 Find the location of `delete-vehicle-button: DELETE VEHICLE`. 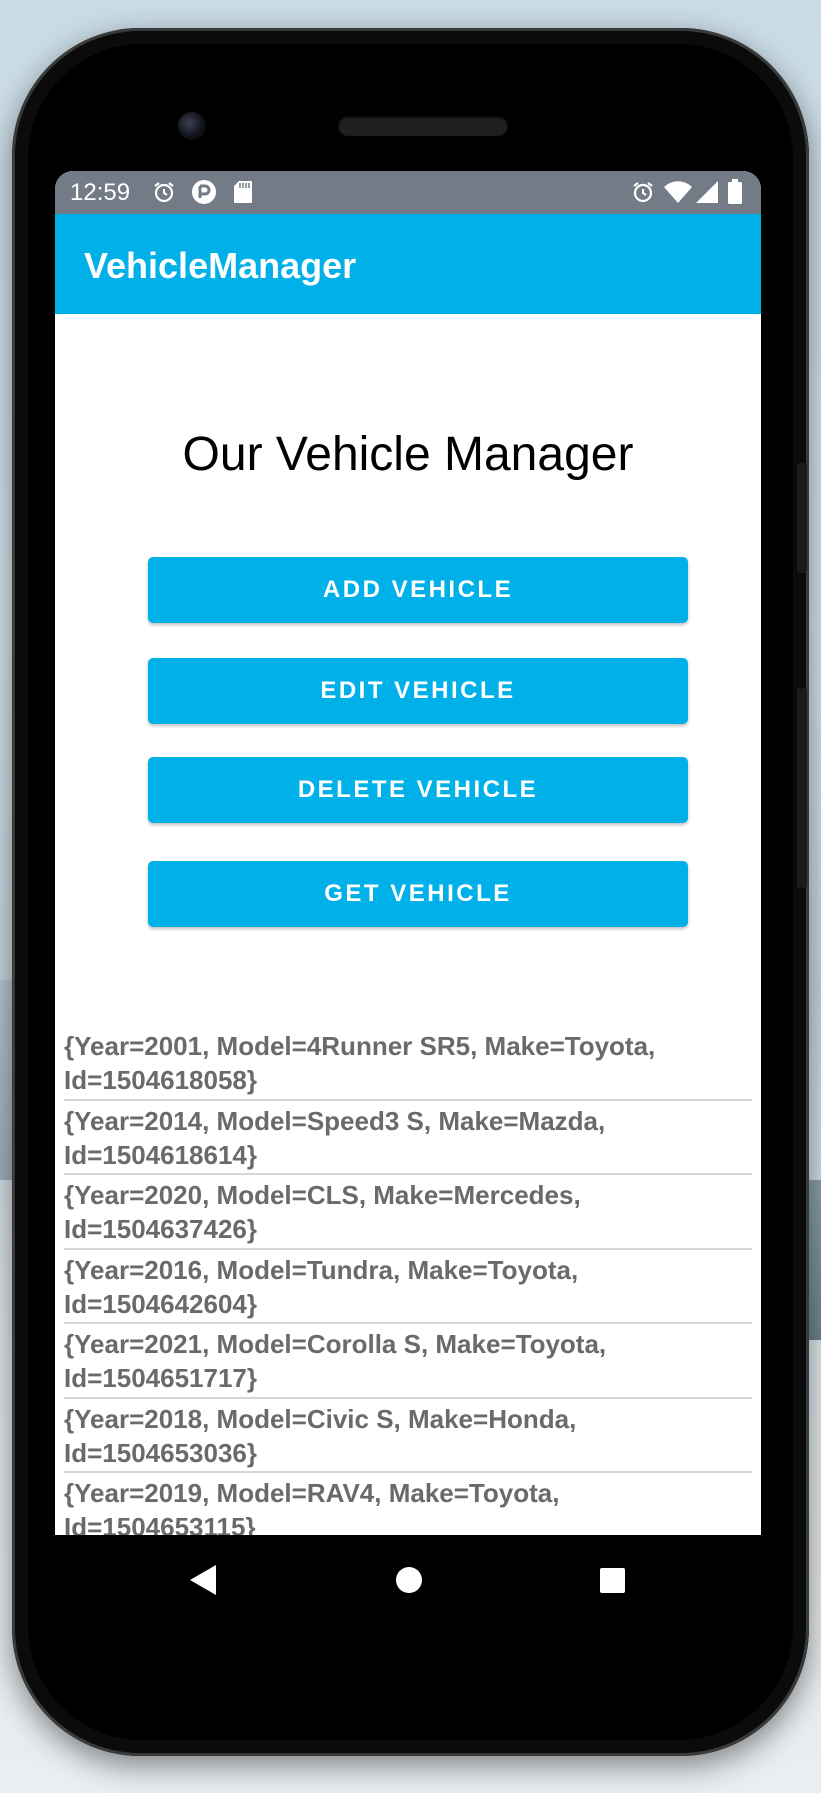

delete-vehicle-button: DELETE VEHICLE is located at coordinates (418, 790).